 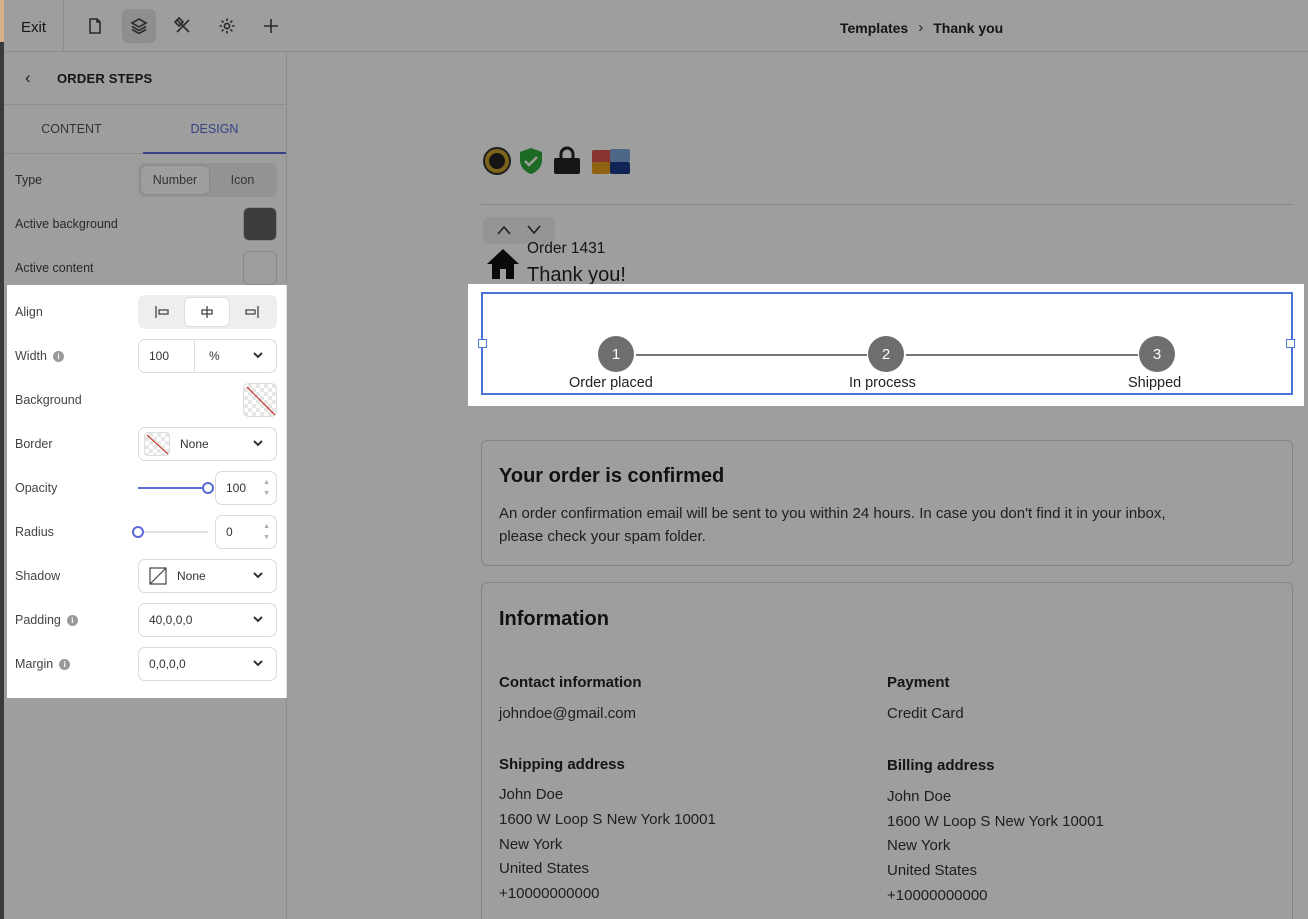 What do you see at coordinates (886, 354) in the screenshot?
I see `step-number-2: 2` at bounding box center [886, 354].